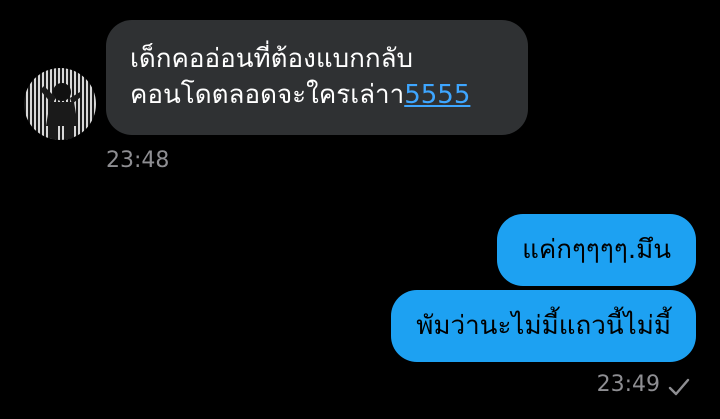 The height and width of the screenshot is (419, 720). What do you see at coordinates (596, 250) in the screenshot?
I see `outgoing-message-bubble: แค่กๆๆๆๆ.มึน` at bounding box center [596, 250].